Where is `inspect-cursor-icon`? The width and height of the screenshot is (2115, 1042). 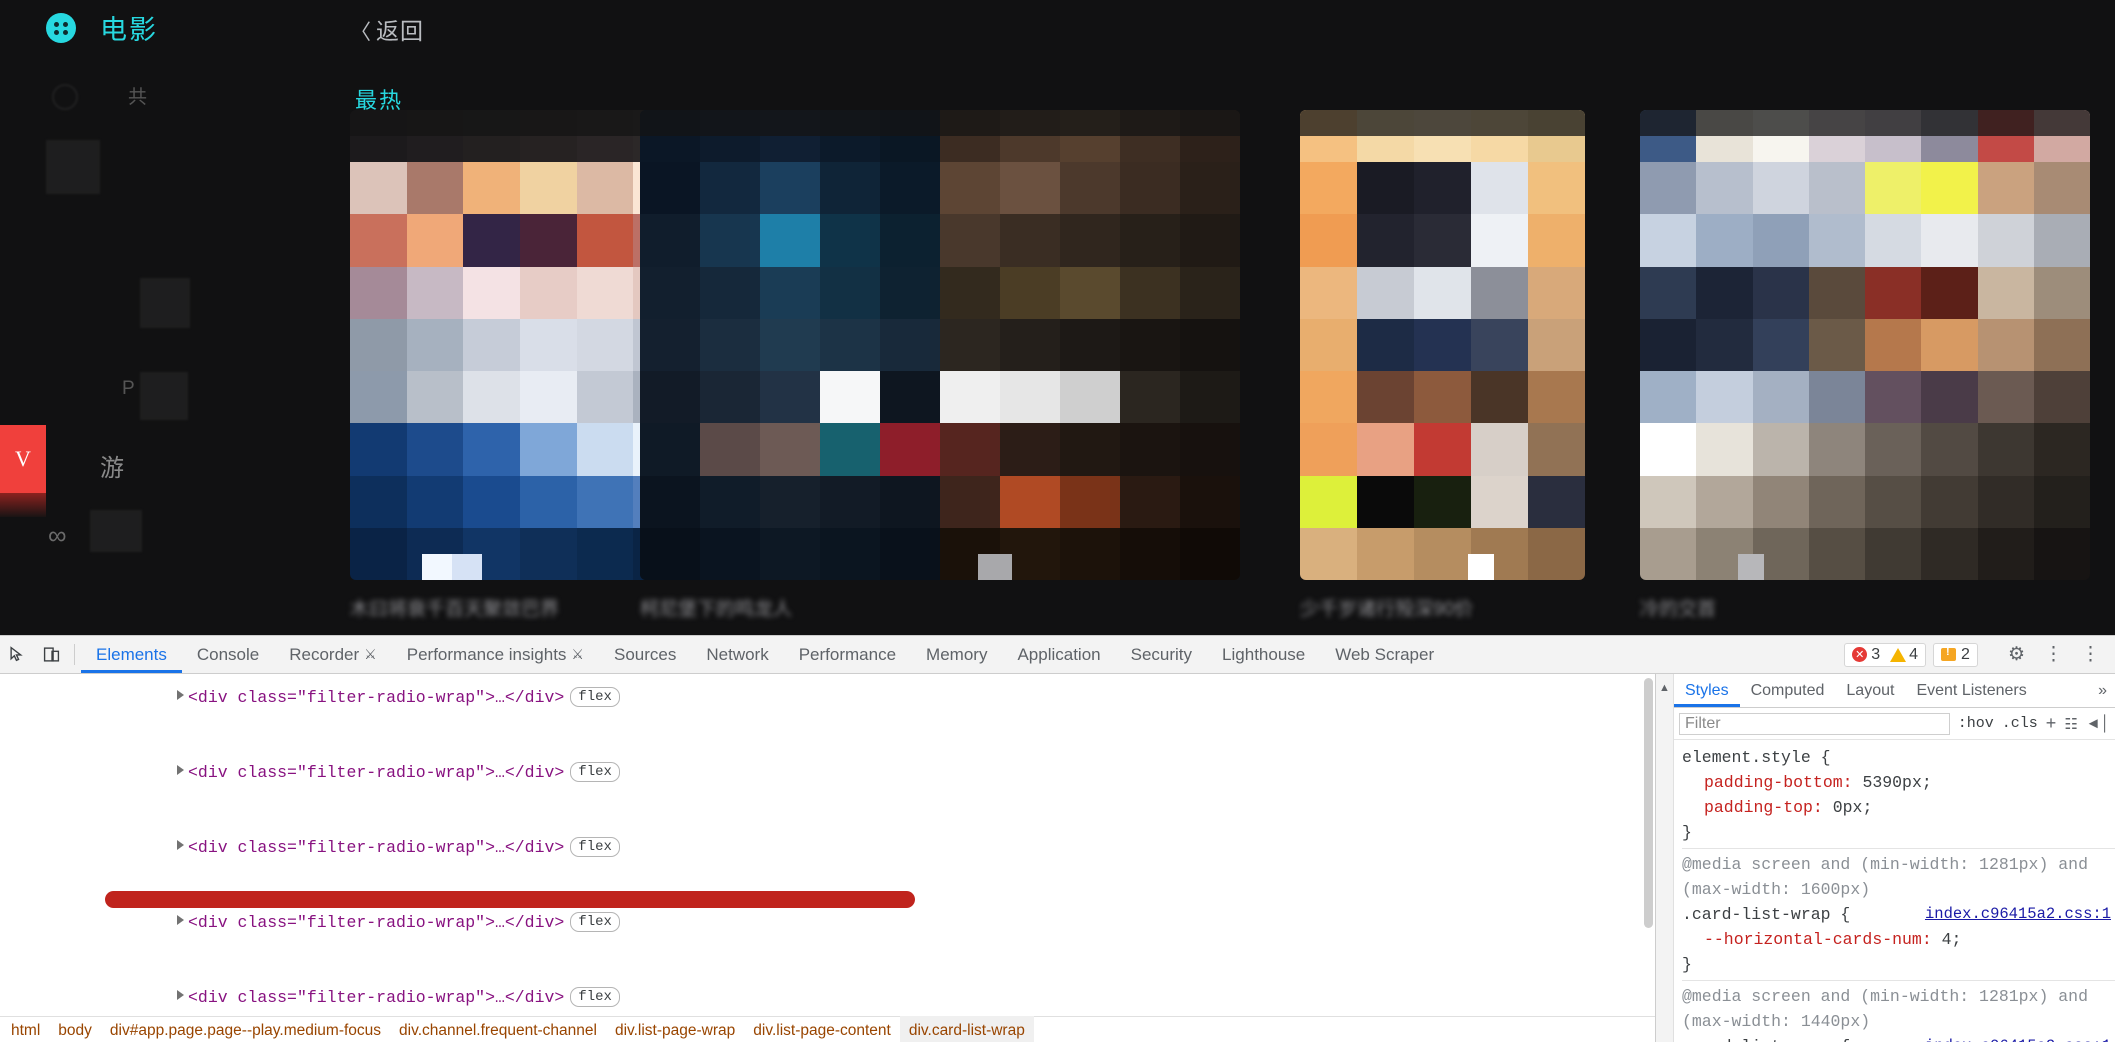 inspect-cursor-icon is located at coordinates (17, 654).